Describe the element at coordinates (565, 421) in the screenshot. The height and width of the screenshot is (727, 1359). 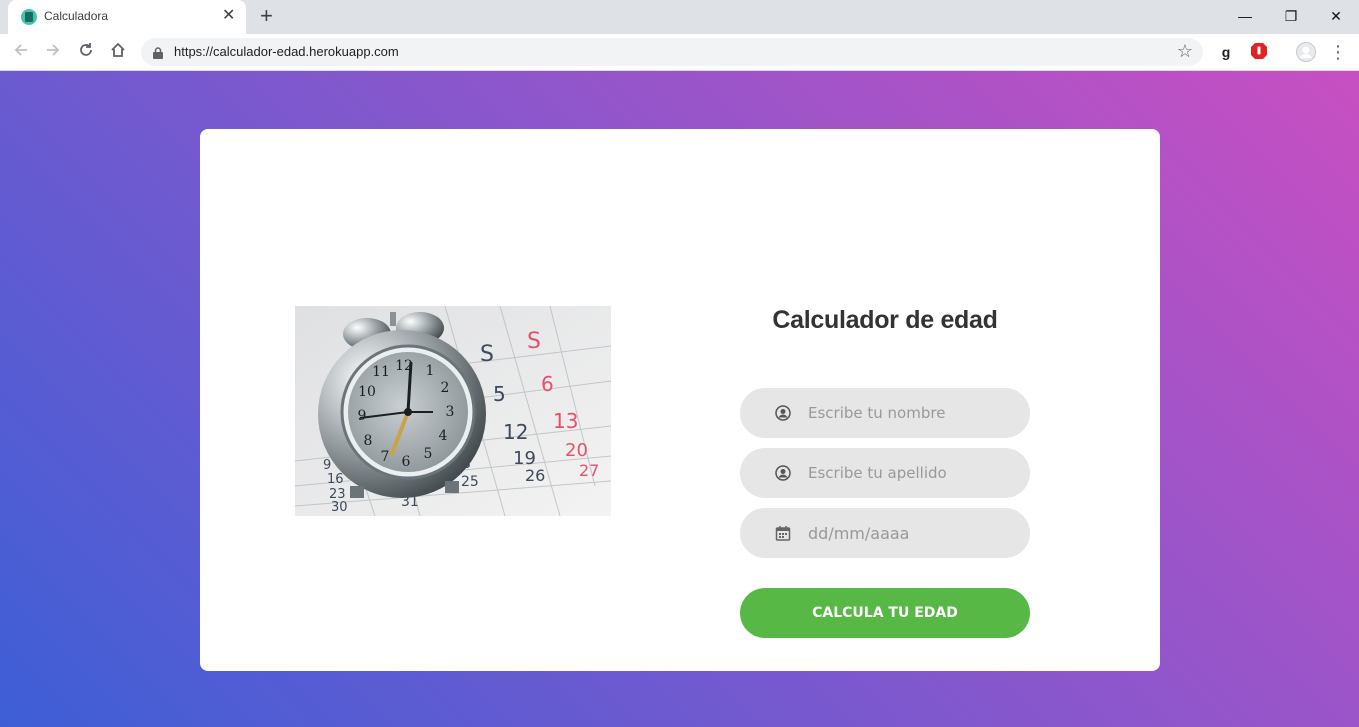
I see `calendar-number: 13` at that location.